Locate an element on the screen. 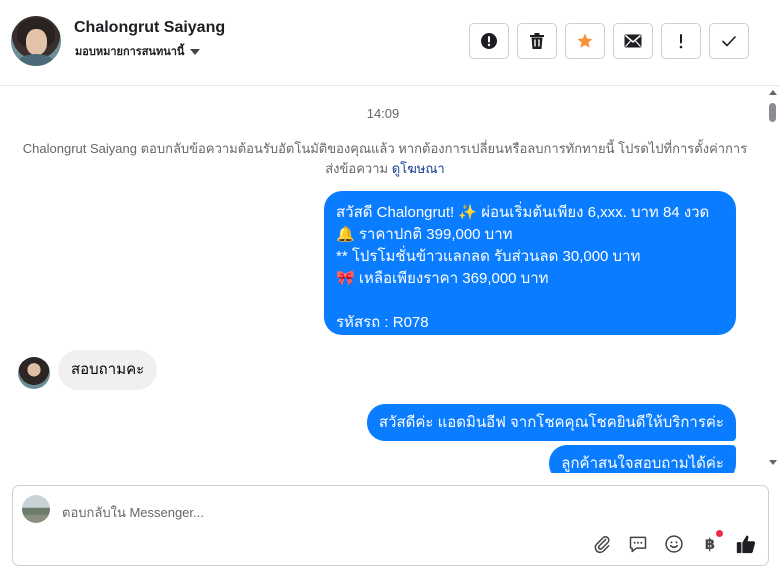  like-icon is located at coordinates (746, 544).